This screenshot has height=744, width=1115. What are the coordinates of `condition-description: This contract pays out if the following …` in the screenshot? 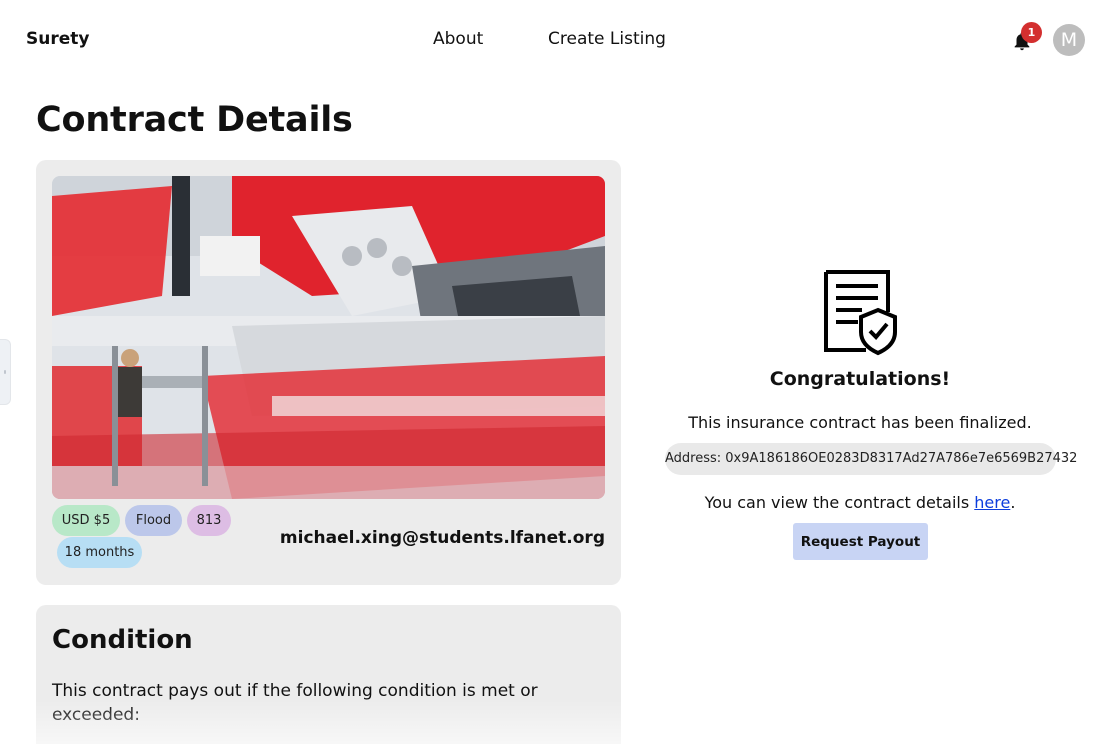 It's located at (295, 703).